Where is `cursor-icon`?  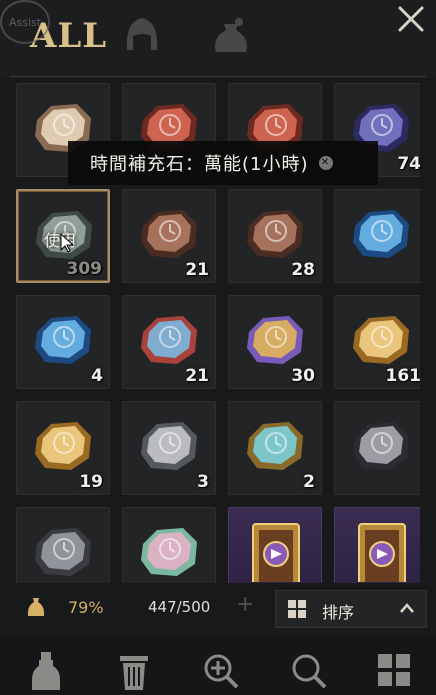 cursor-icon is located at coordinates (67, 243).